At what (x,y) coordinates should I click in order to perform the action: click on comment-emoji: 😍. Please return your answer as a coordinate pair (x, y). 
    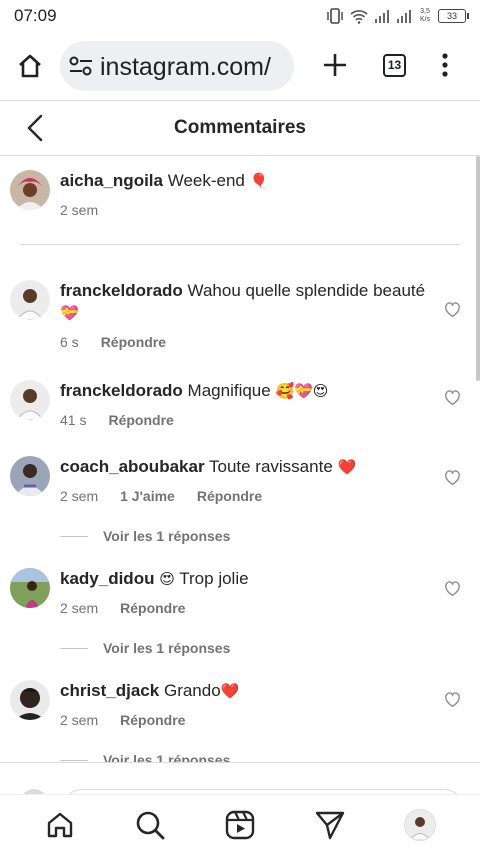
    Looking at the image, I should click on (167, 579).